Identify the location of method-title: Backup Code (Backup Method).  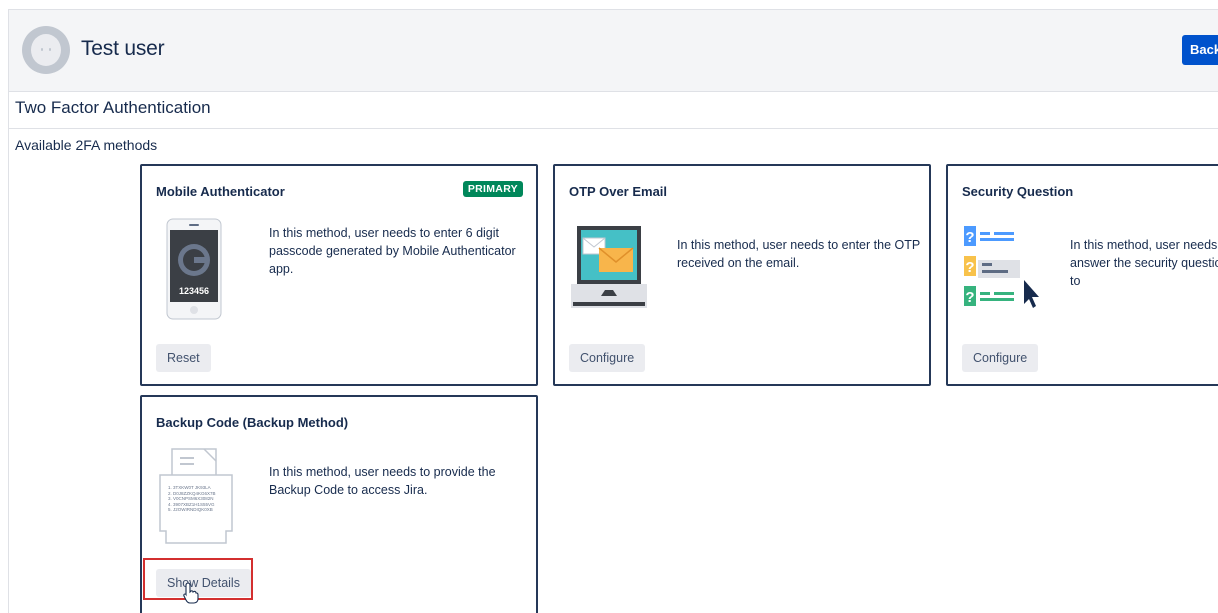
(252, 422).